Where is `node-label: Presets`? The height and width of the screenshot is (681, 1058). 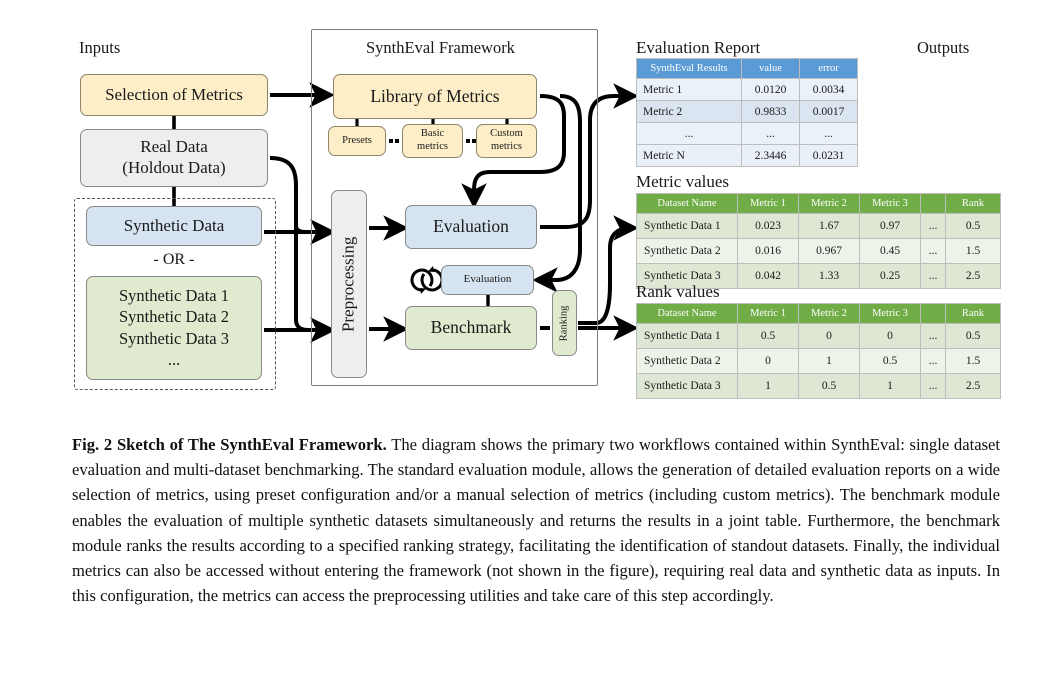 node-label: Presets is located at coordinates (357, 140).